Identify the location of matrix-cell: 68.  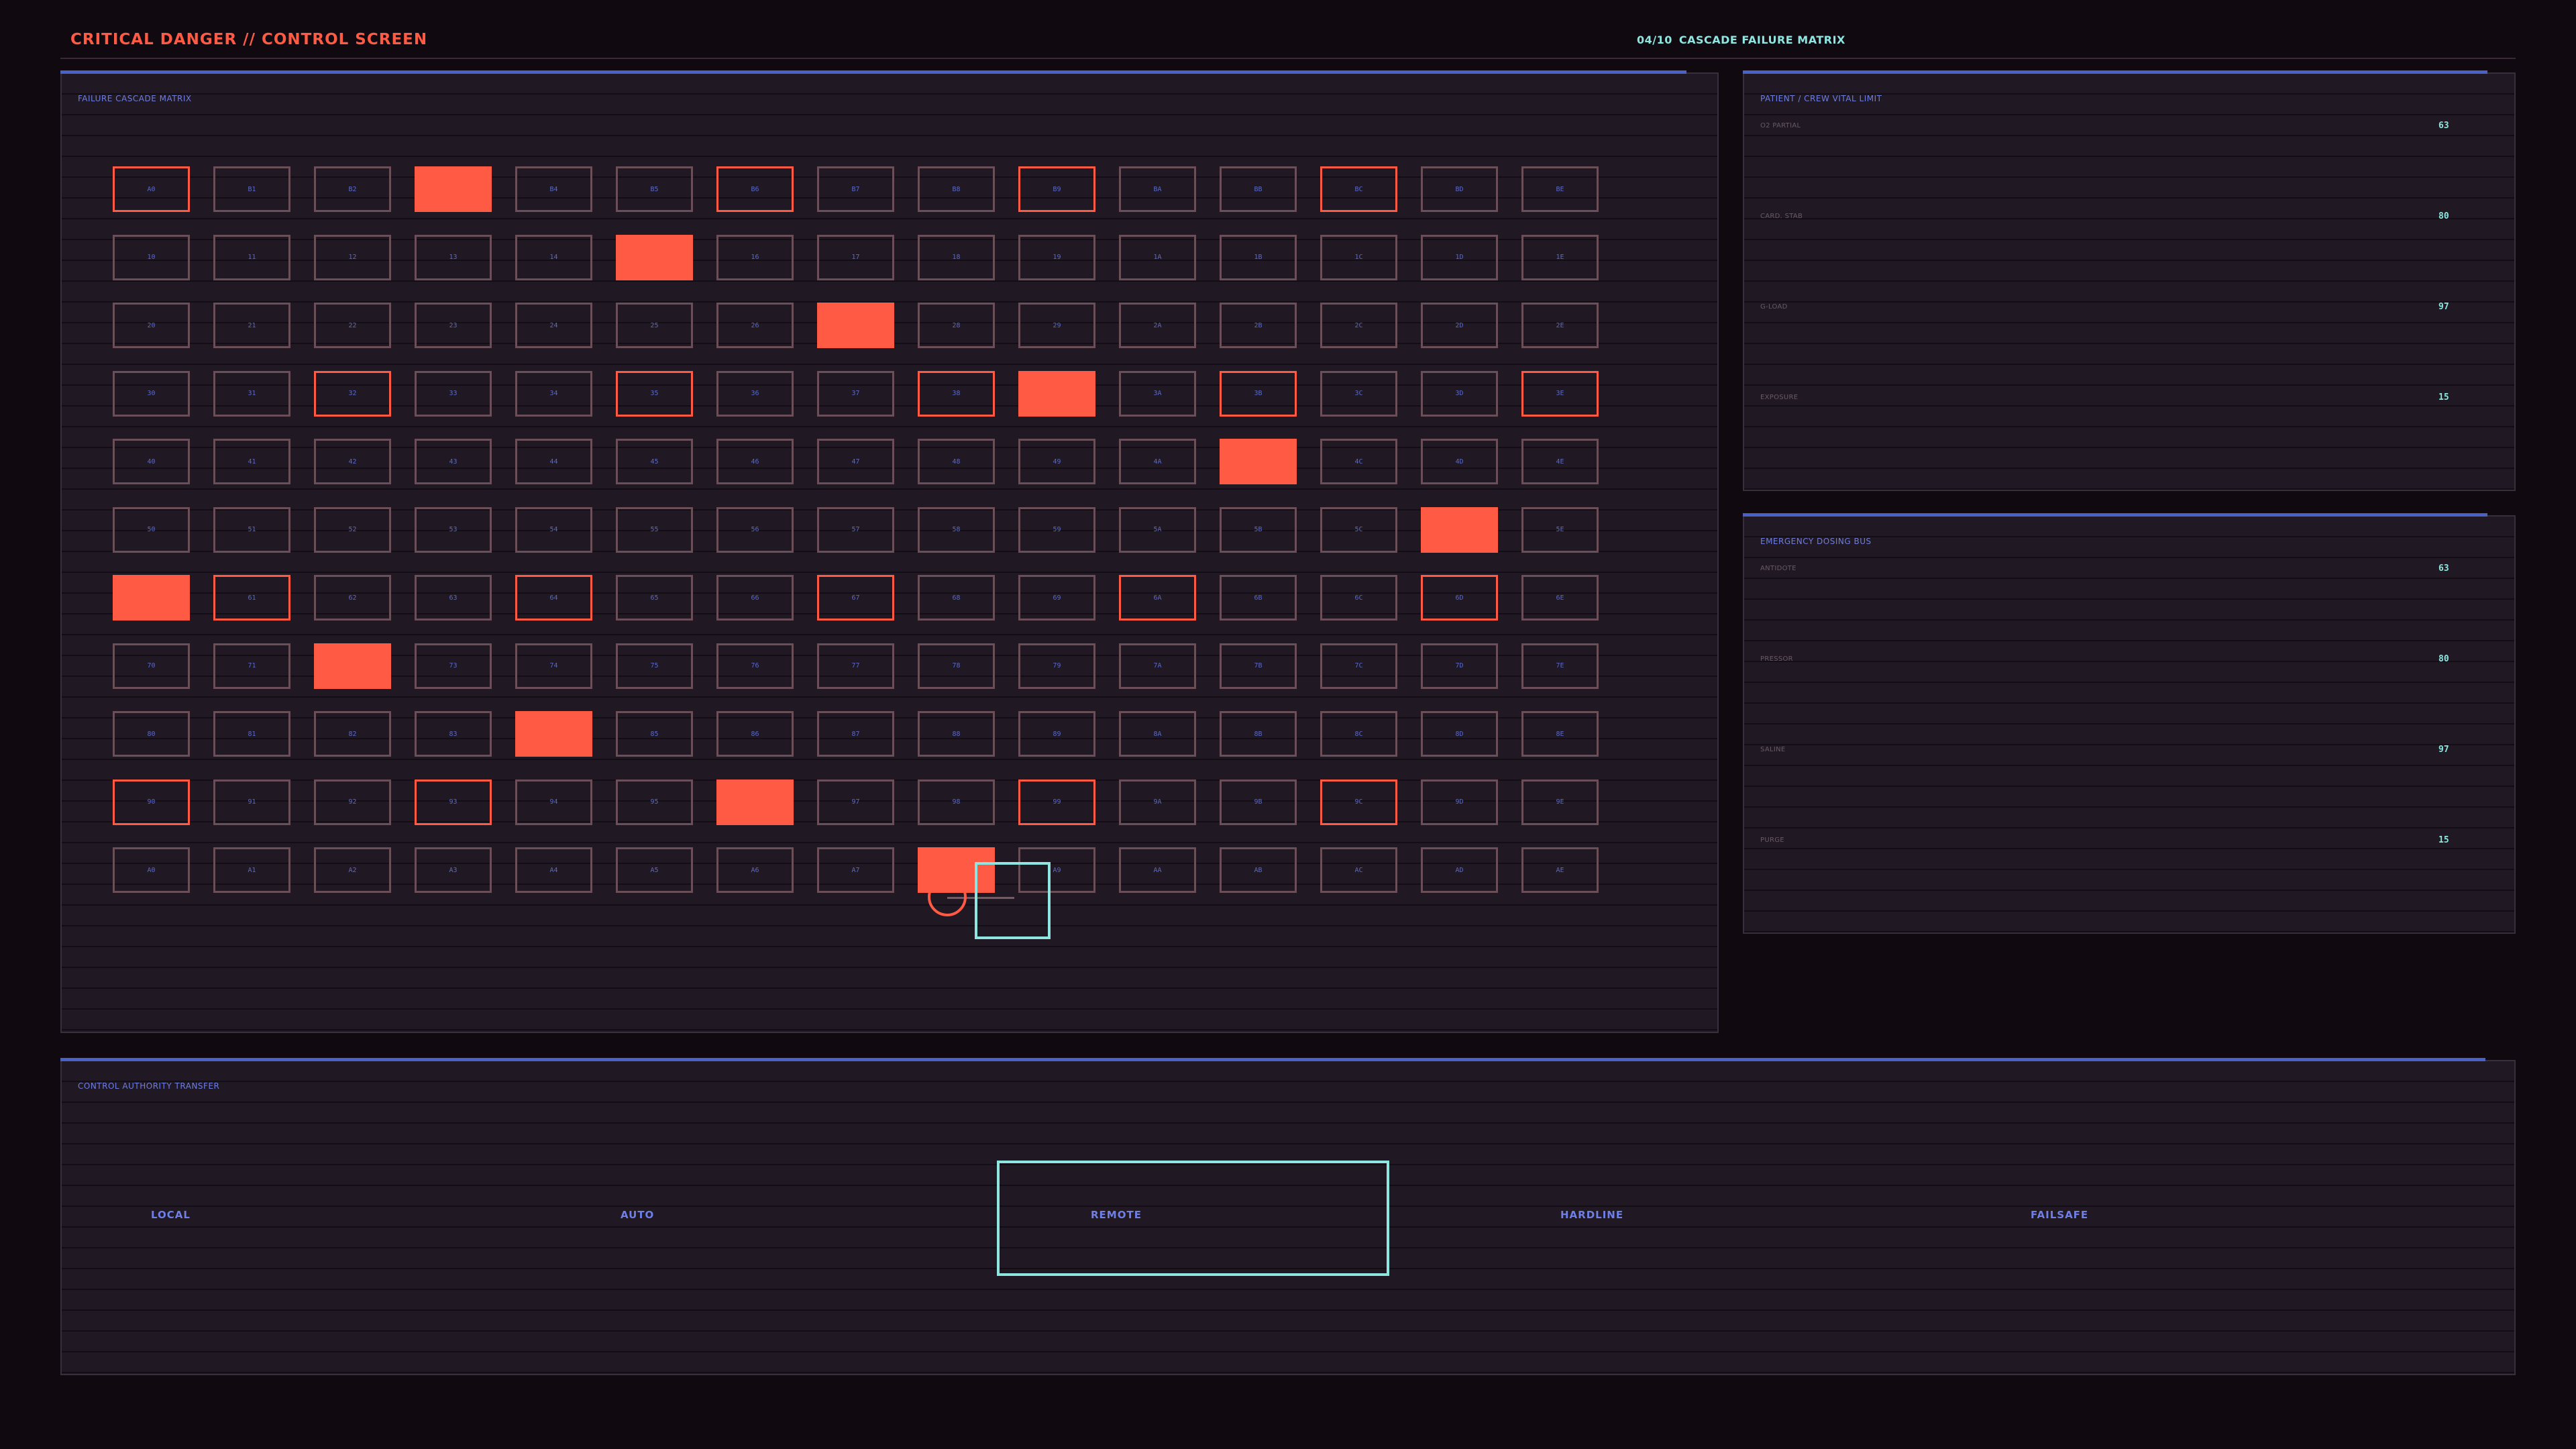
(956, 598).